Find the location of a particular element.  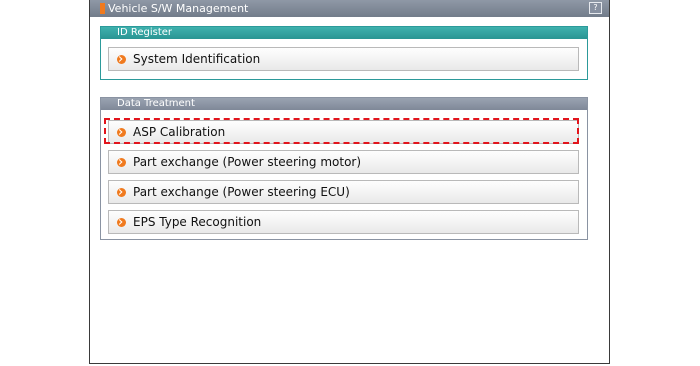

item-label: ASP Calibration is located at coordinates (179, 132).